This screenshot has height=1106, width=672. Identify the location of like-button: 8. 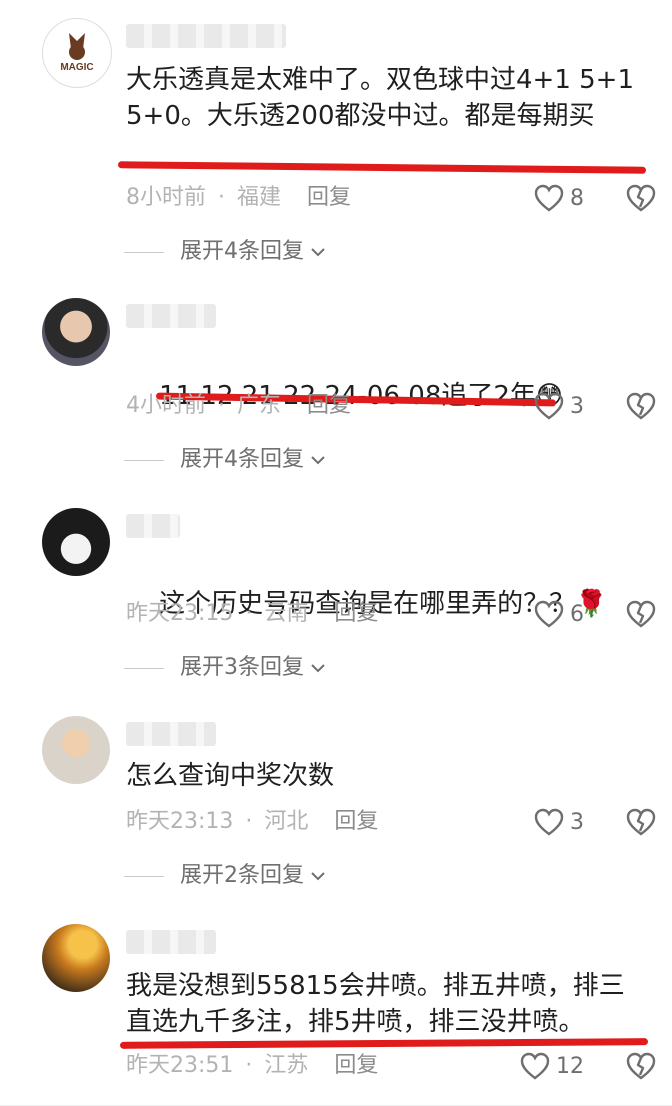
(559, 198).